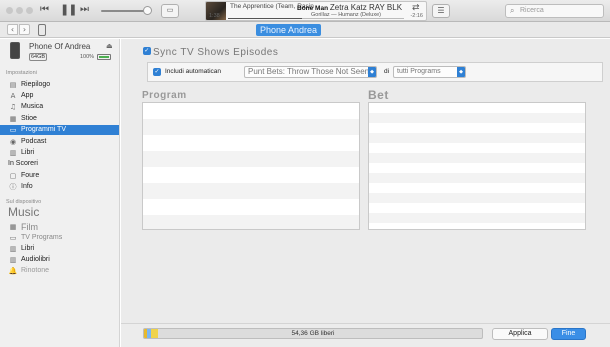 Image resolution: width=610 pixels, height=347 pixels. What do you see at coordinates (87, 57) in the screenshot?
I see `battery-level: 100%` at bounding box center [87, 57].